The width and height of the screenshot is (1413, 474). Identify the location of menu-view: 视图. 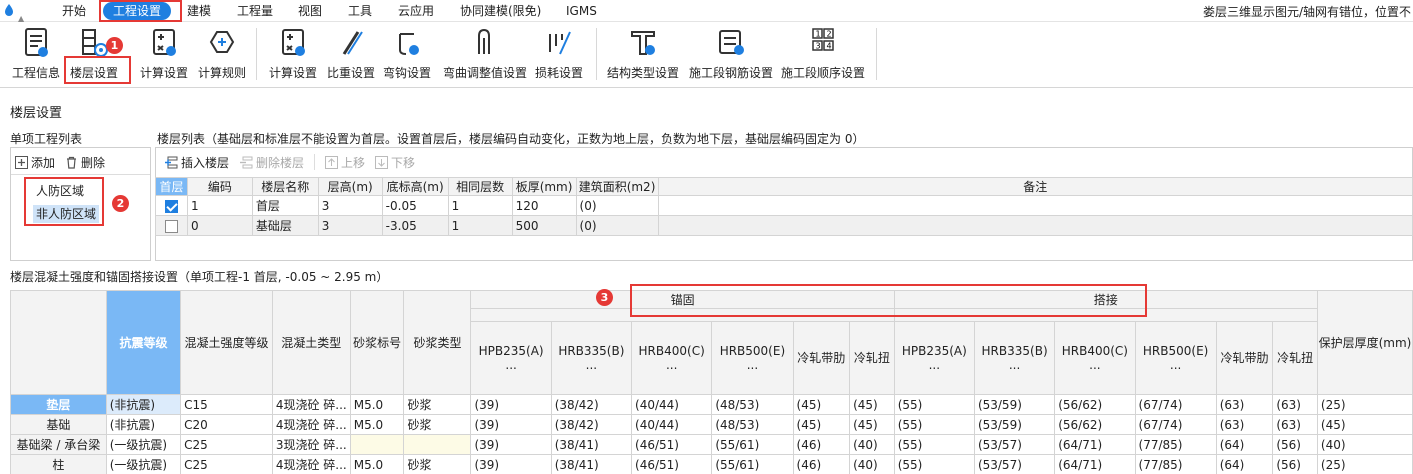
(310, 11).